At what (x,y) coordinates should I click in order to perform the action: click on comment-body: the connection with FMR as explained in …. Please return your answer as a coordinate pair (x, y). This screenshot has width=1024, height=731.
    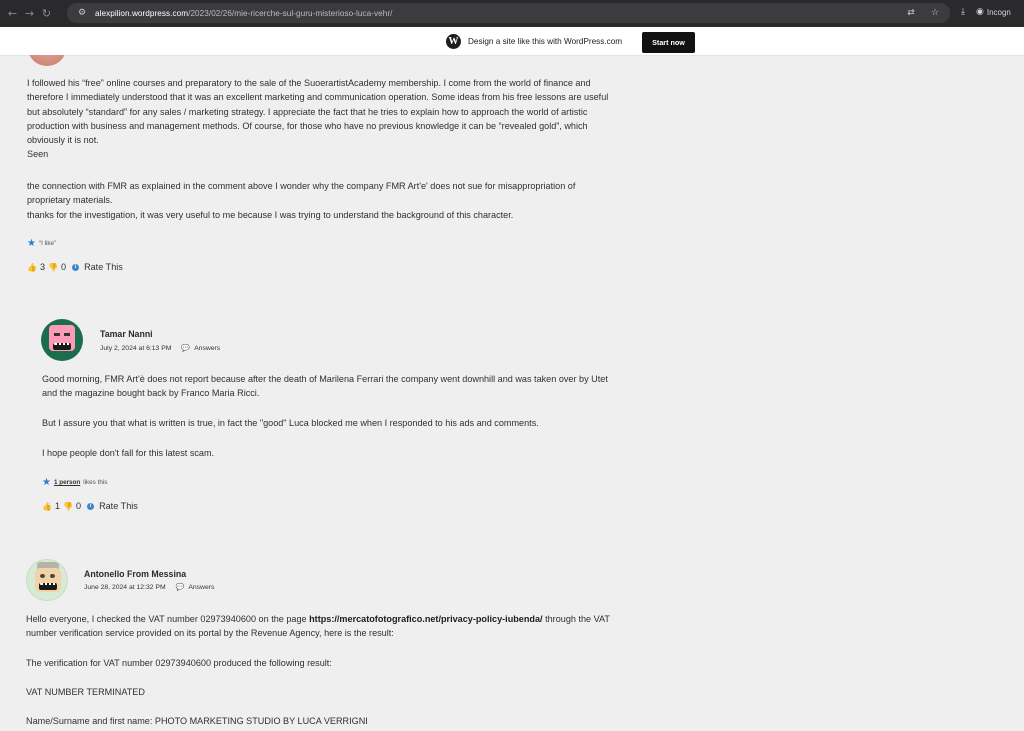
    Looking at the image, I should click on (301, 200).